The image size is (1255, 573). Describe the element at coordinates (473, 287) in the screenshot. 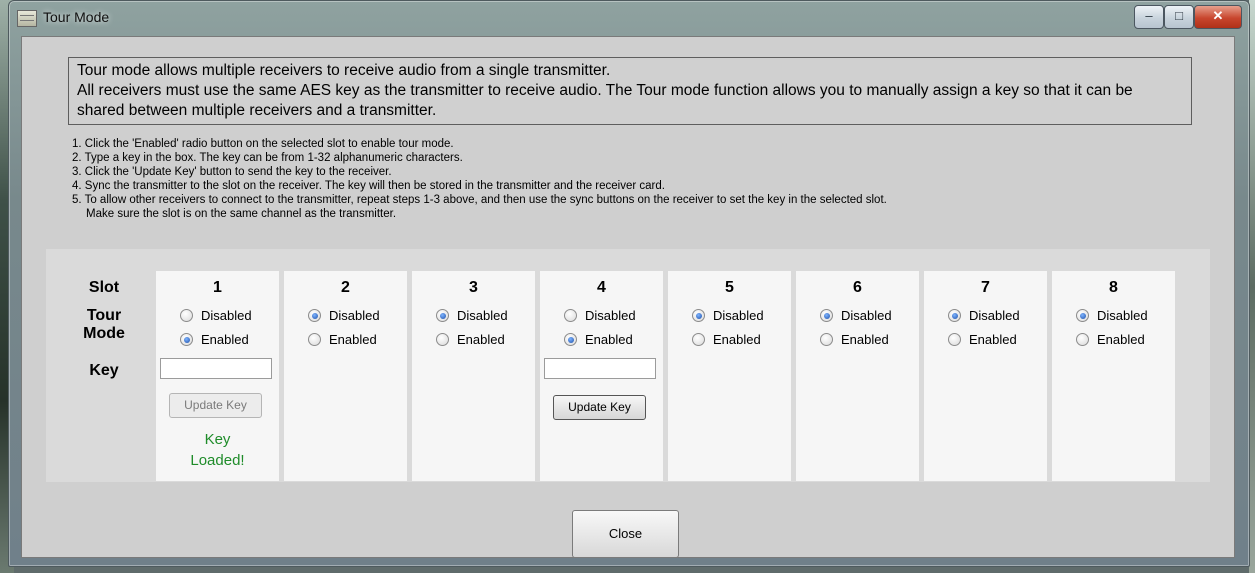

I see `slot-number: 3` at that location.